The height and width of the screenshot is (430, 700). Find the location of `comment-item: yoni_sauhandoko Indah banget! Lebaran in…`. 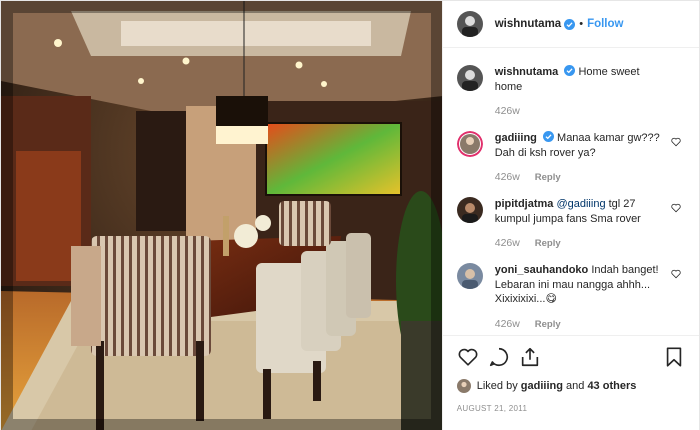

comment-item: yoni_sauhandoko Indah banget! Lebaran in… is located at coordinates (570, 296).